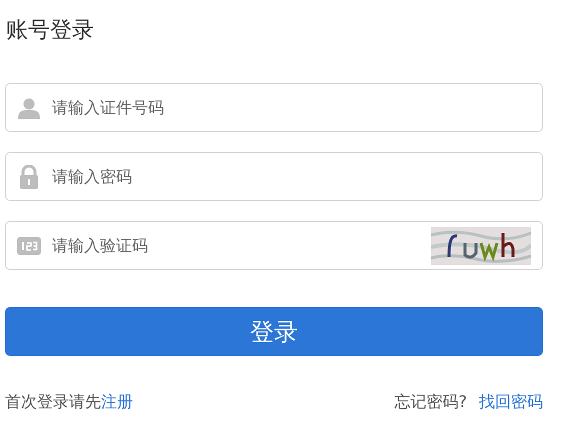  I want to click on register-link: 注册, so click(117, 401).